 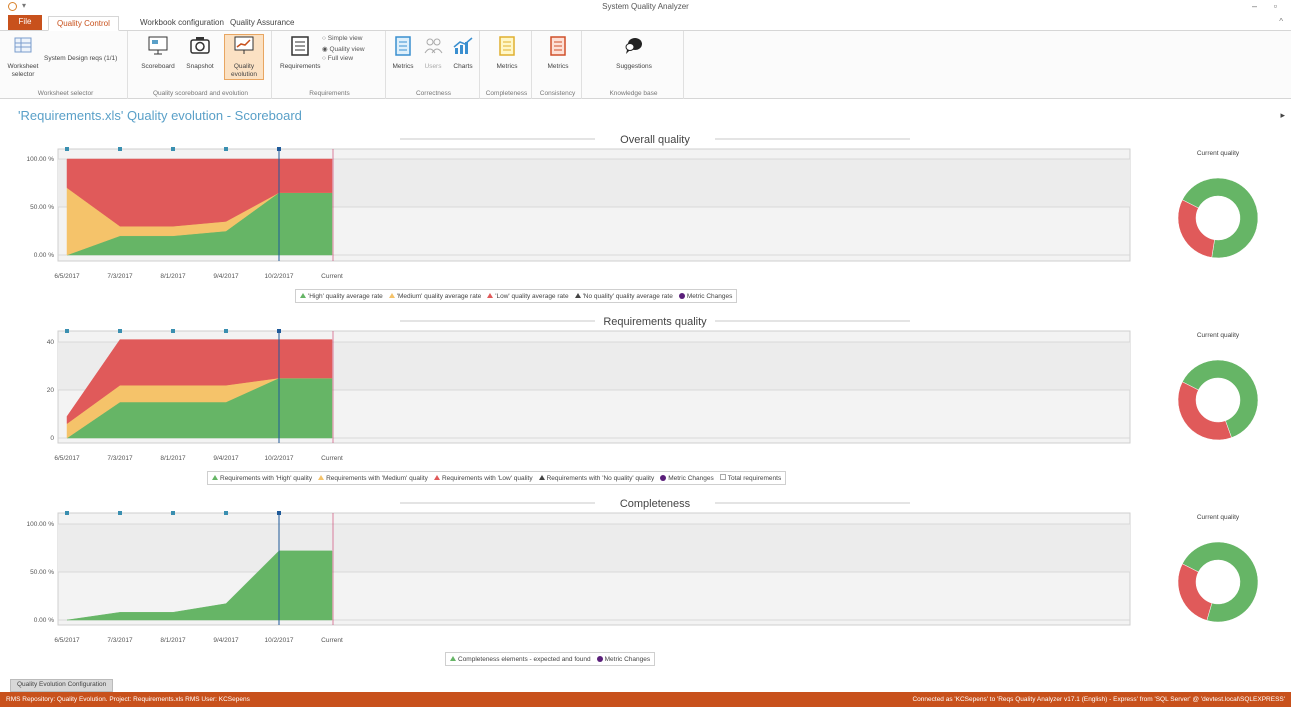 I want to click on title-bar: ▾ System Quality Analyzer – ▫, so click(x=645, y=7).